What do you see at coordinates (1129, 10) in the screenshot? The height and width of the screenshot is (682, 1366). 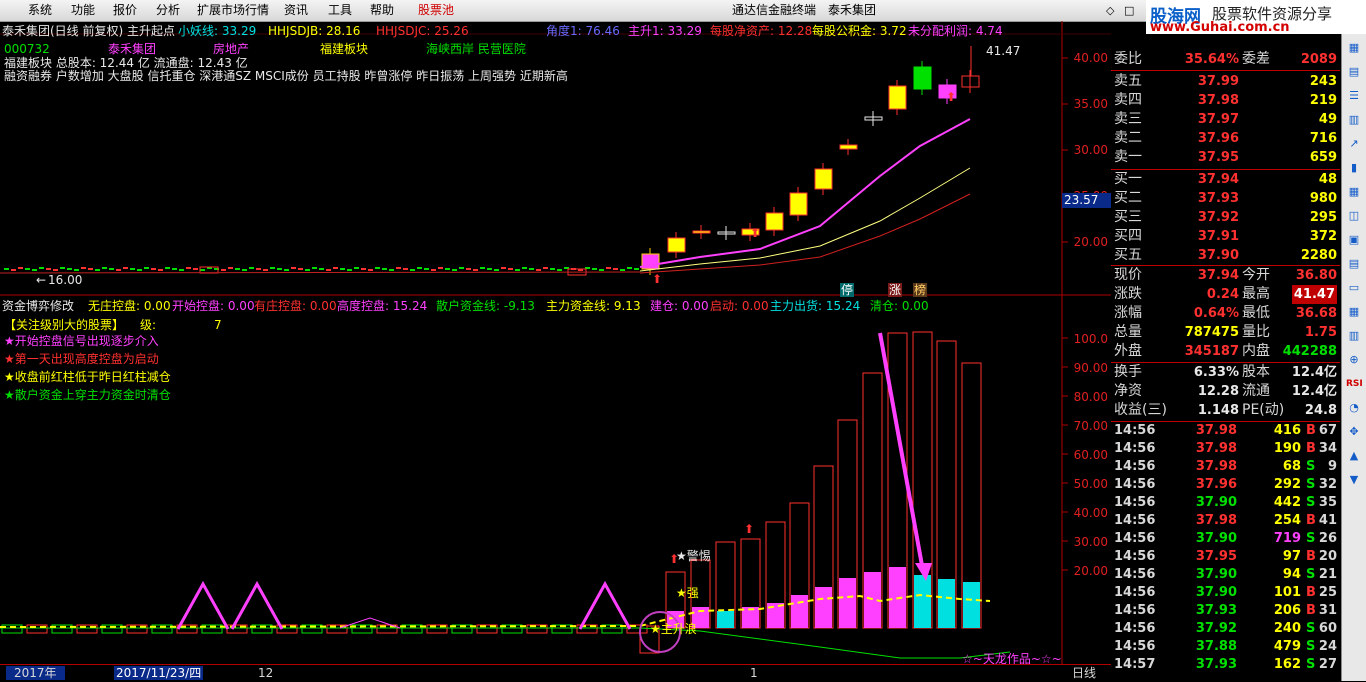 I see `maximize-window-icon: □` at bounding box center [1129, 10].